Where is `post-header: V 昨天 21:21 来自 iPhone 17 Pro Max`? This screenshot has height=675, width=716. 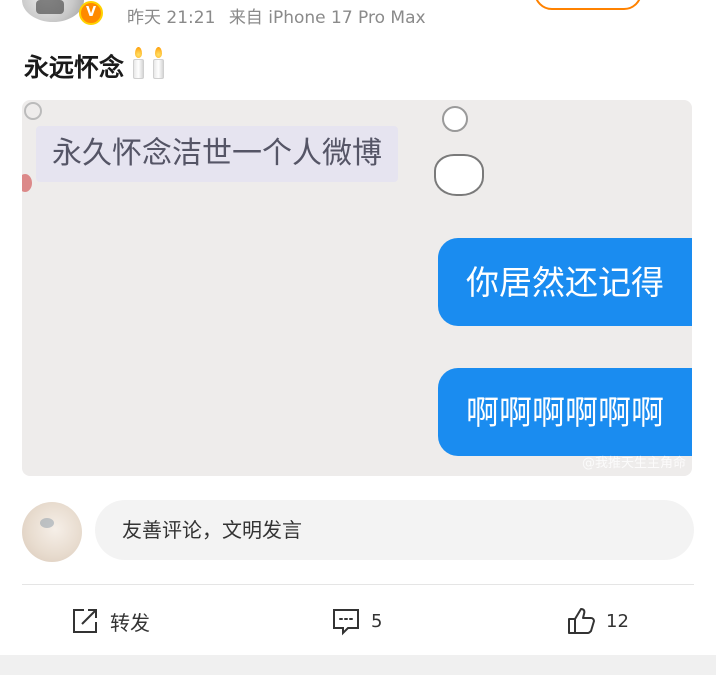
post-header: V 昨天 21:21 来自 iPhone 17 Pro Max is located at coordinates (358, 15).